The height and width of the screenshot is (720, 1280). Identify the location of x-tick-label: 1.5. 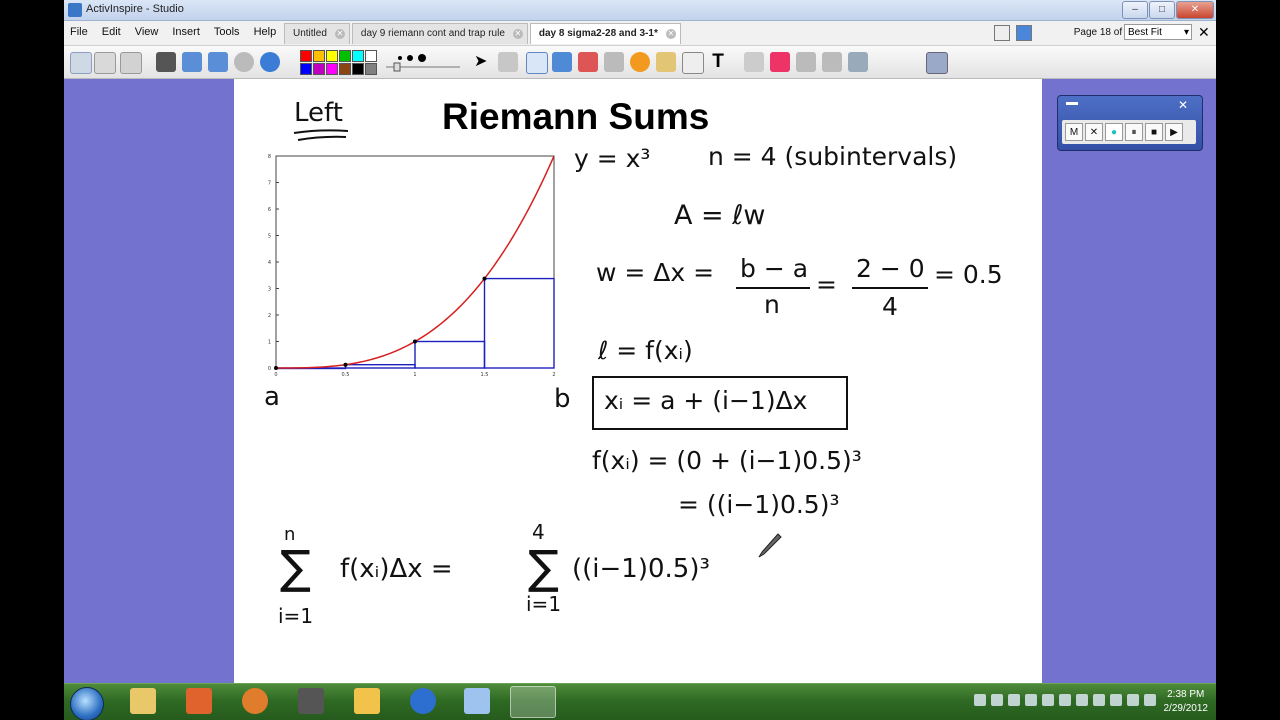
(485, 375).